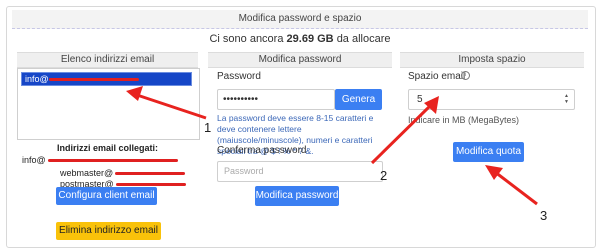 Image resolution: width=600 pixels, height=252 pixels. What do you see at coordinates (384, 175) in the screenshot?
I see `callout-number-2: 2` at bounding box center [384, 175].